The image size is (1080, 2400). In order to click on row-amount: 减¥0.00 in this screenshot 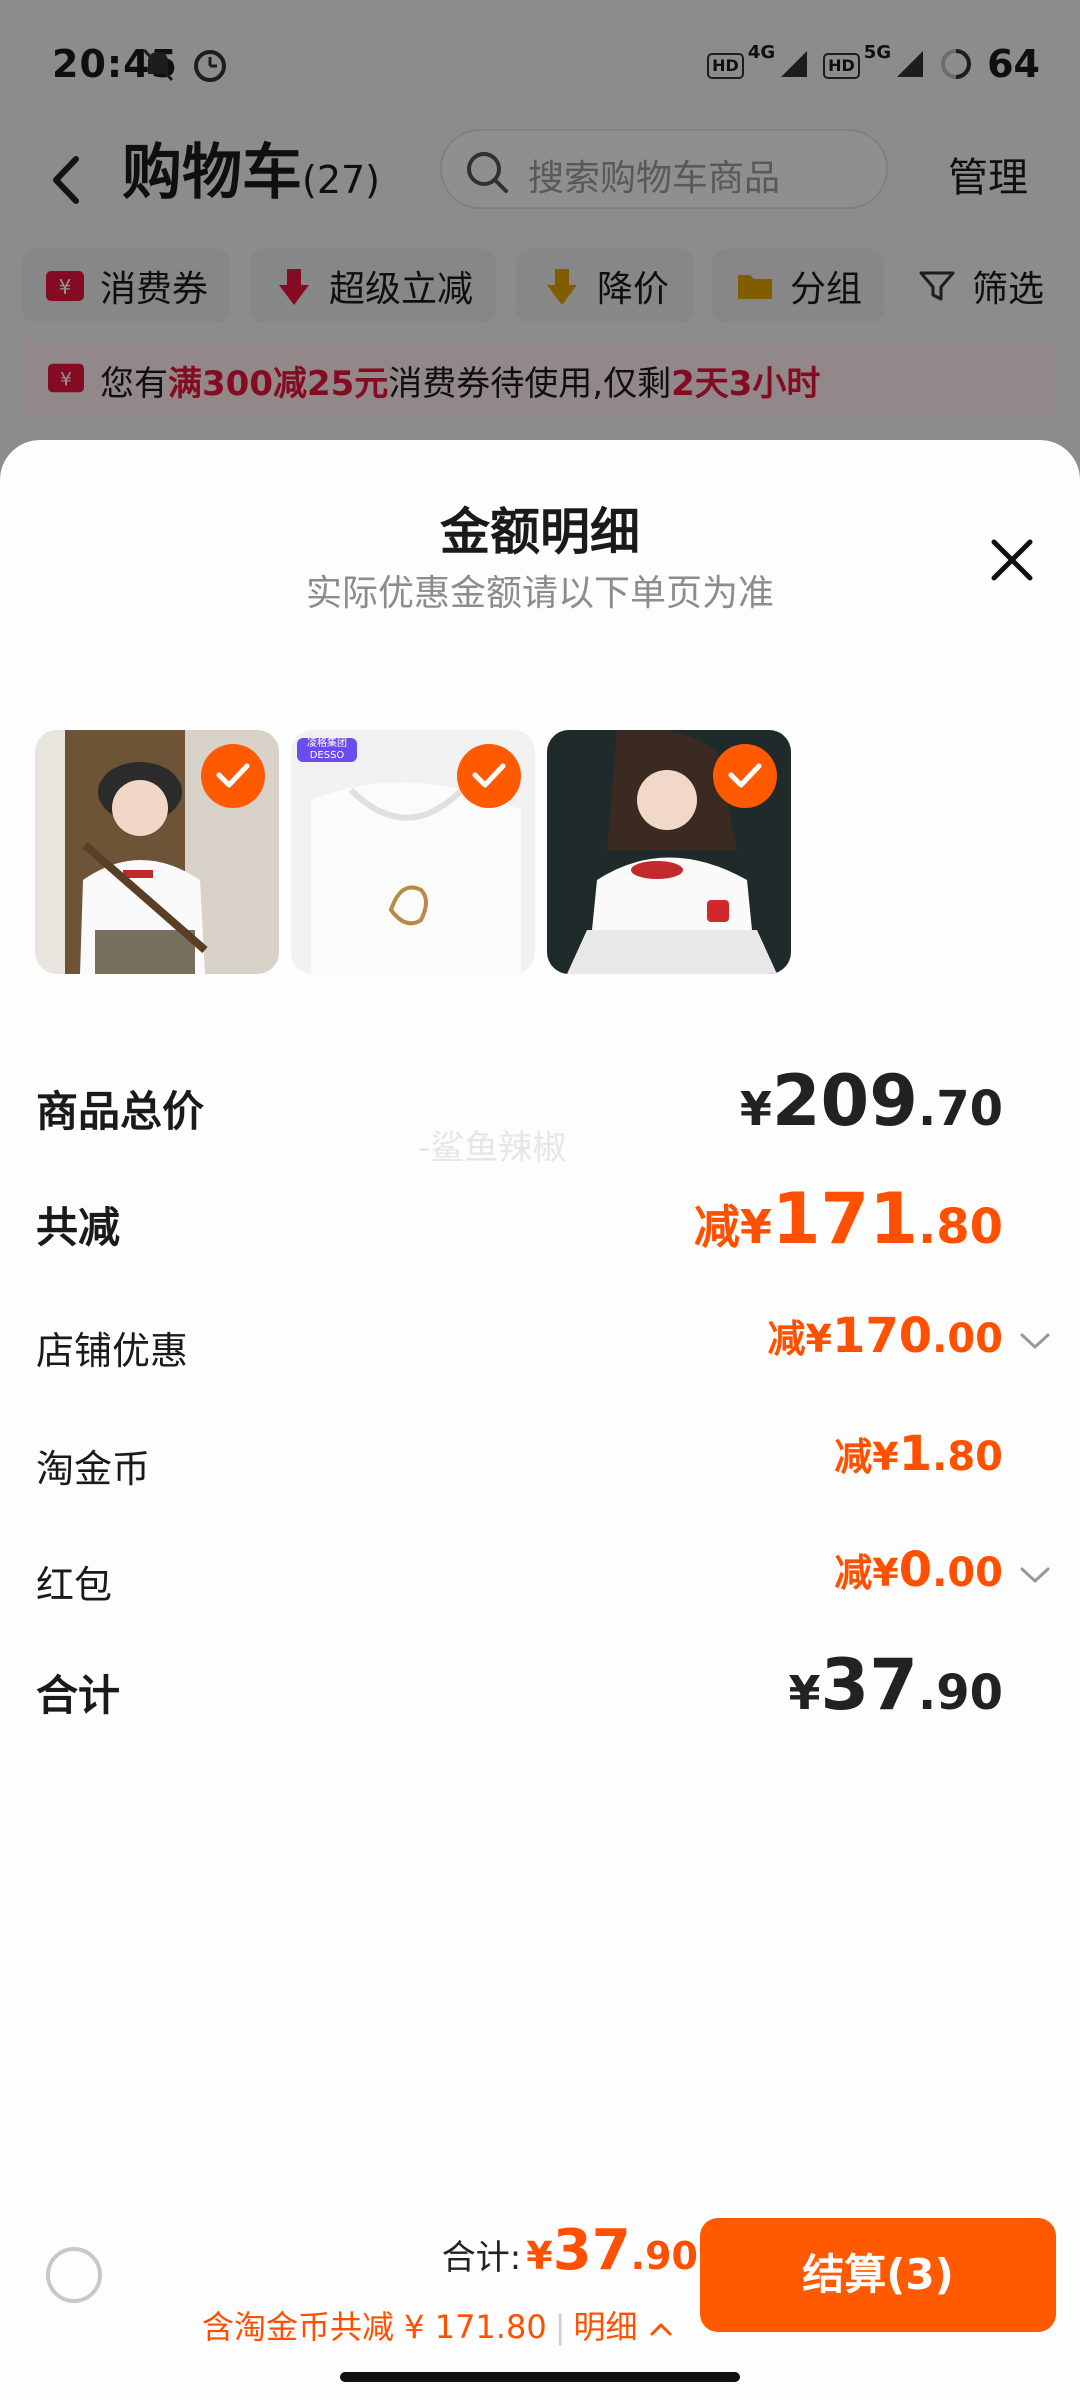, I will do `click(918, 1570)`.